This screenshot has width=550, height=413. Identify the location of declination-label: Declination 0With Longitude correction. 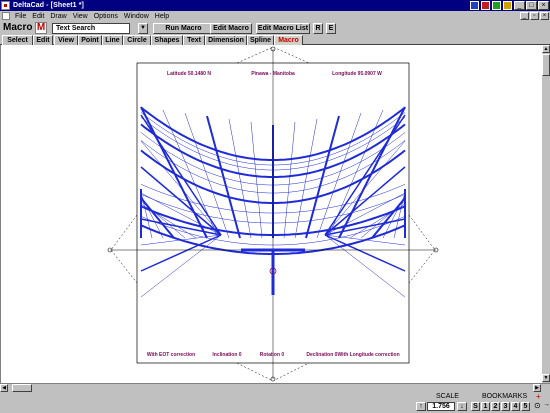
(352, 355).